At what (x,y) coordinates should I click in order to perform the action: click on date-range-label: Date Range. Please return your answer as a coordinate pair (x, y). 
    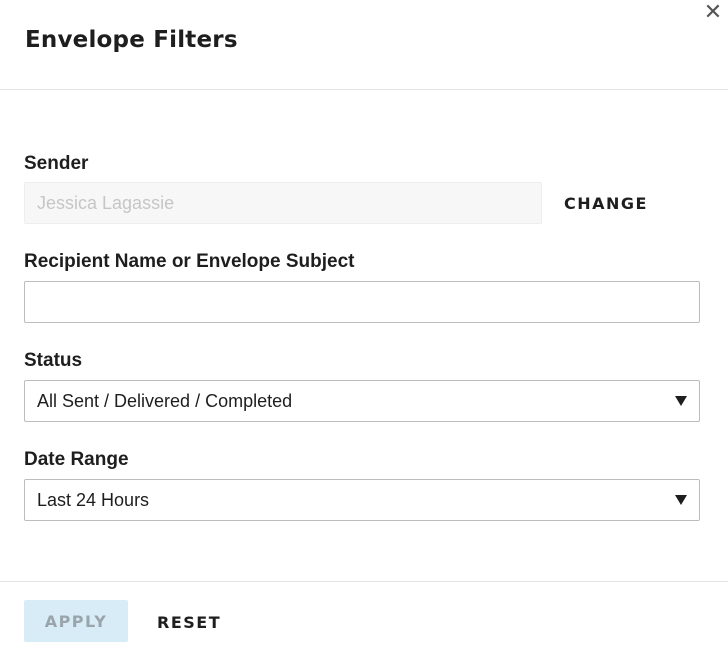
    Looking at the image, I should click on (76, 459).